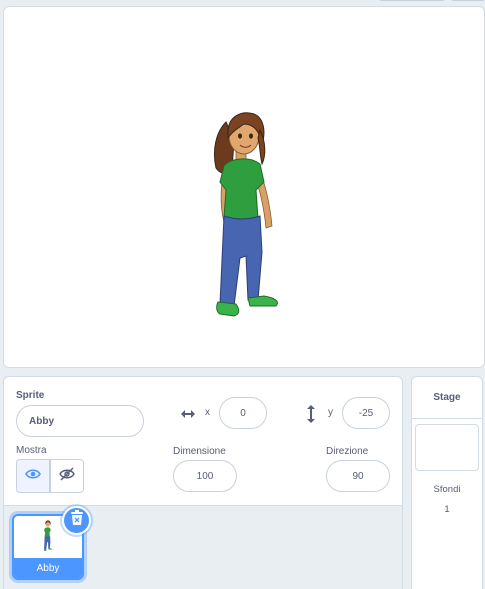 The width and height of the screenshot is (485, 589). What do you see at coordinates (243, 413) in the screenshot?
I see `x-input: 0` at bounding box center [243, 413].